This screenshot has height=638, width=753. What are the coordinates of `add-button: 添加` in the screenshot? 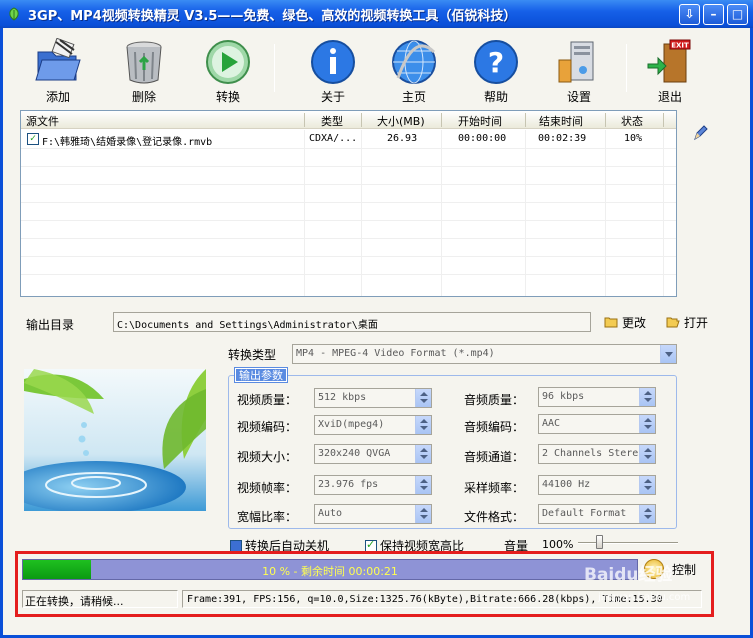 It's located at (58, 71).